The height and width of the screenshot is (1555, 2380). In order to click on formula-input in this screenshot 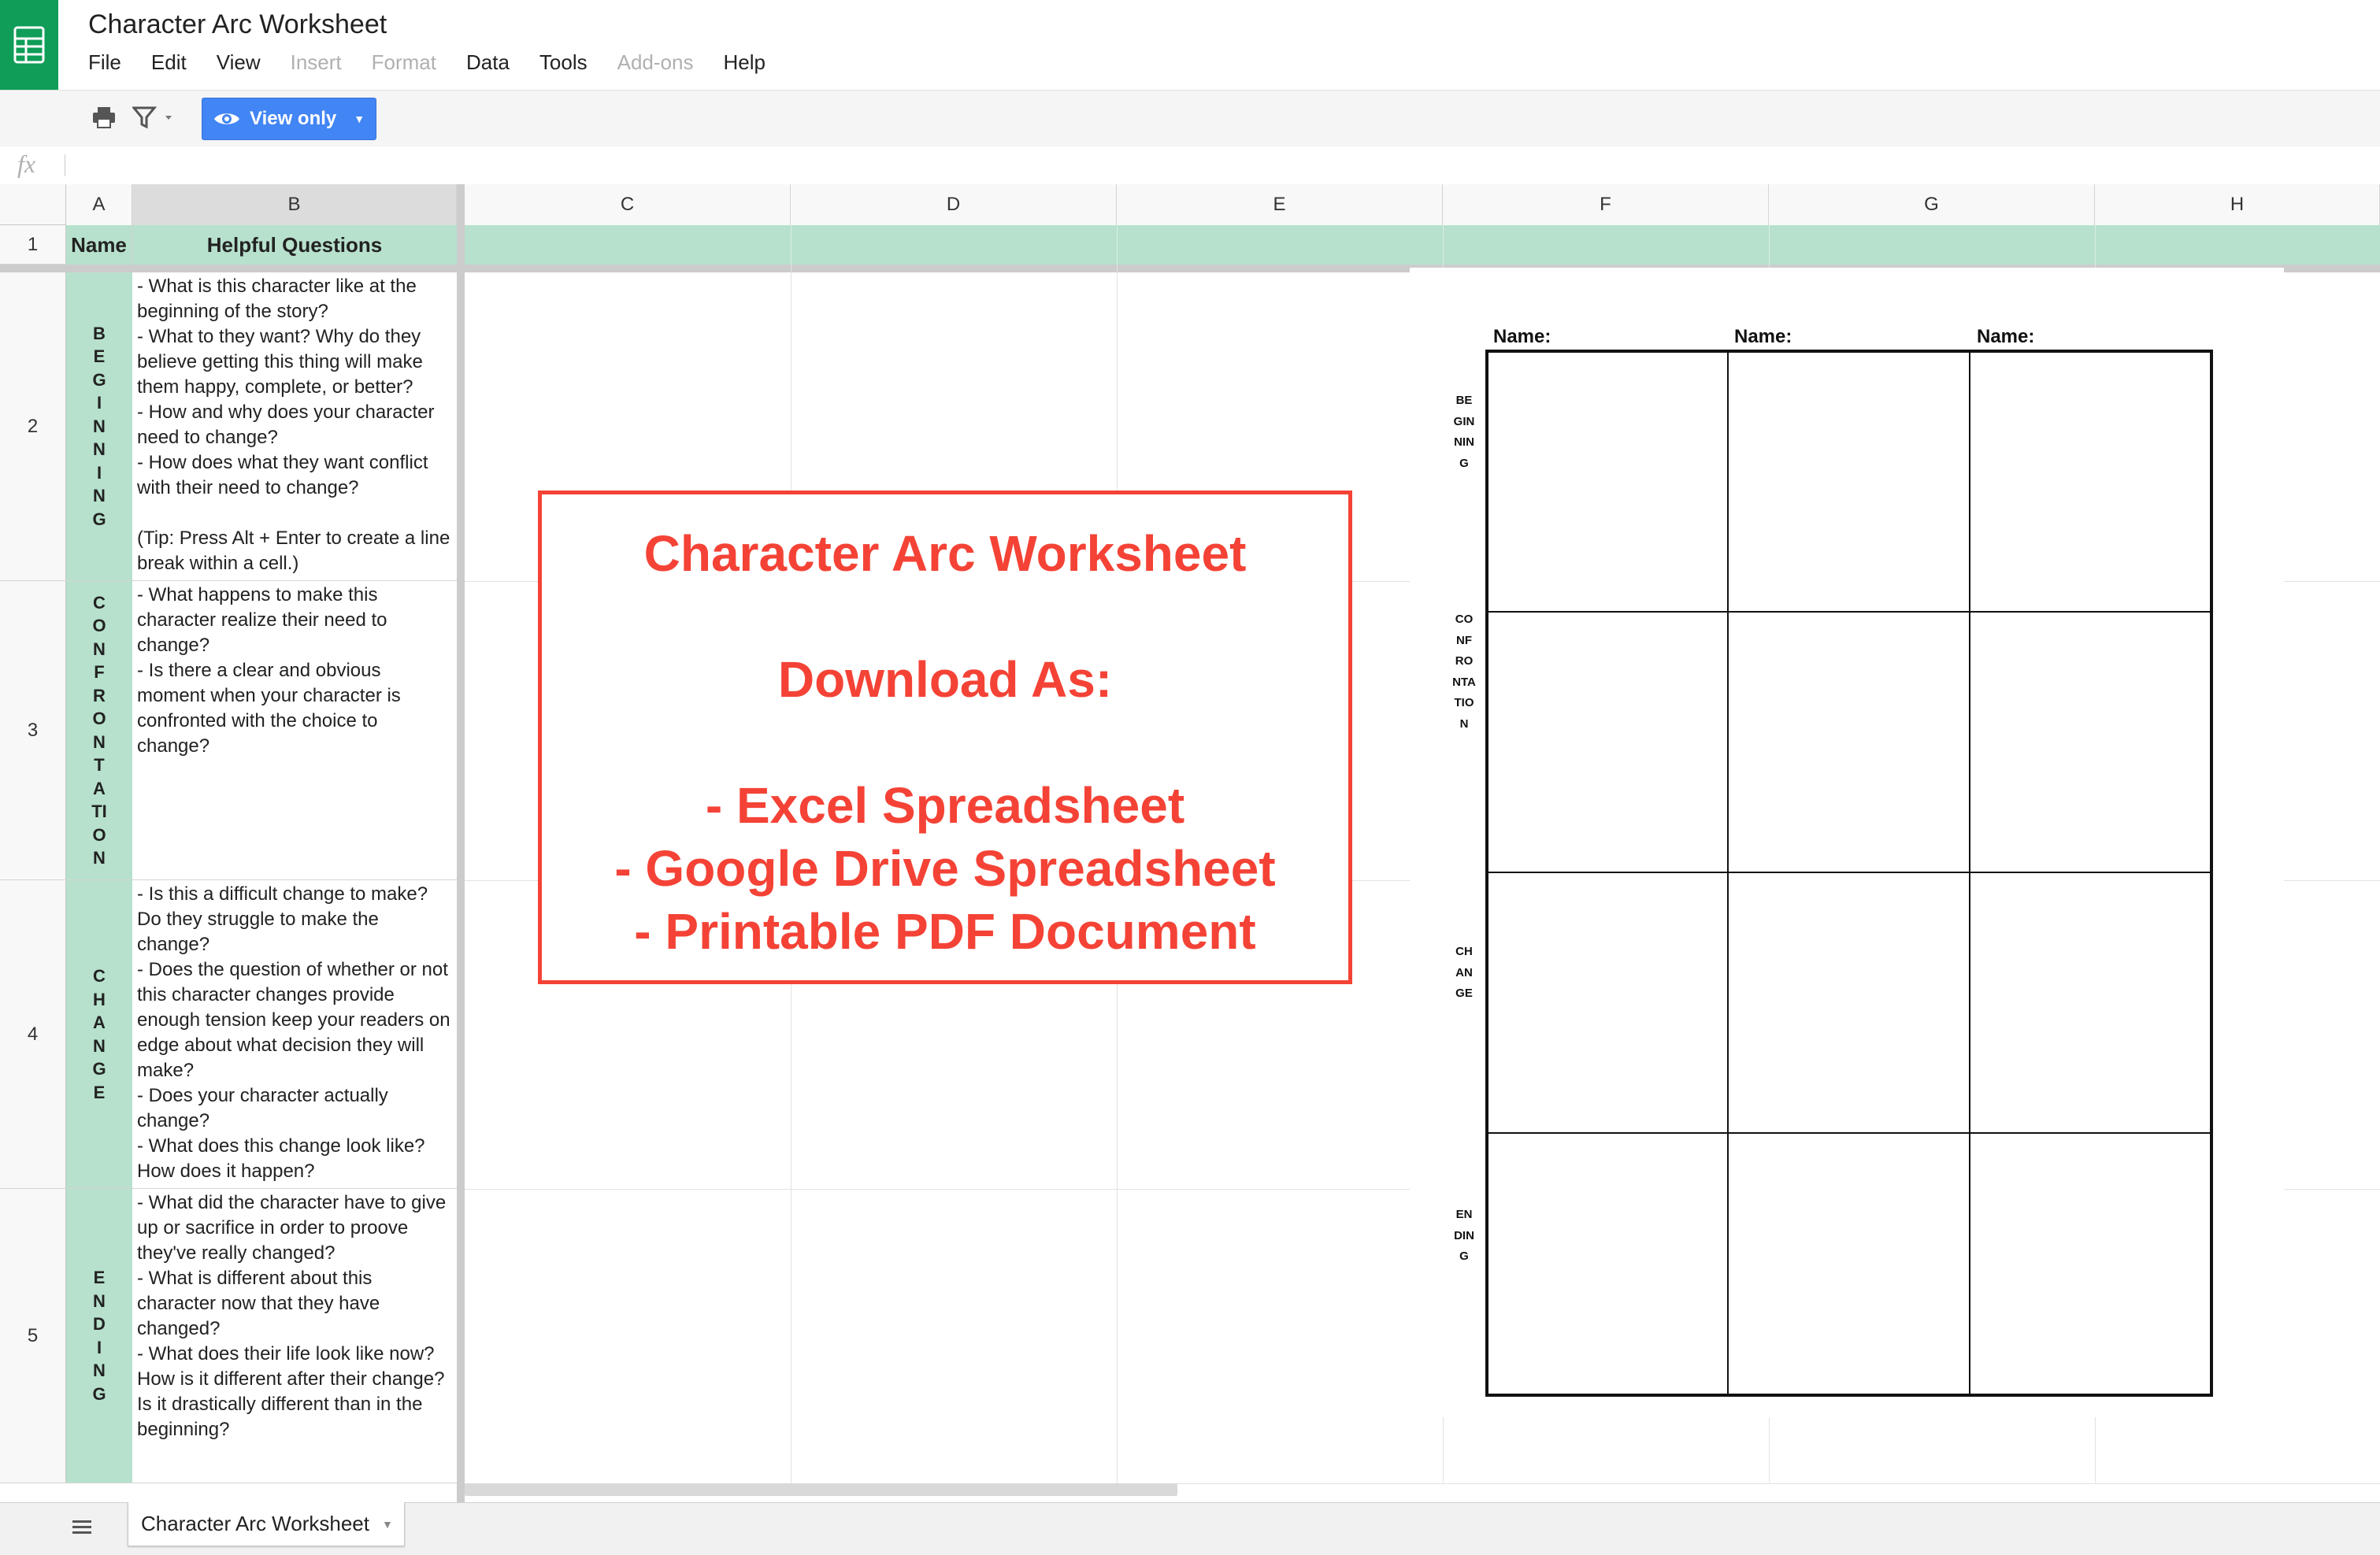, I will do `click(1218, 166)`.